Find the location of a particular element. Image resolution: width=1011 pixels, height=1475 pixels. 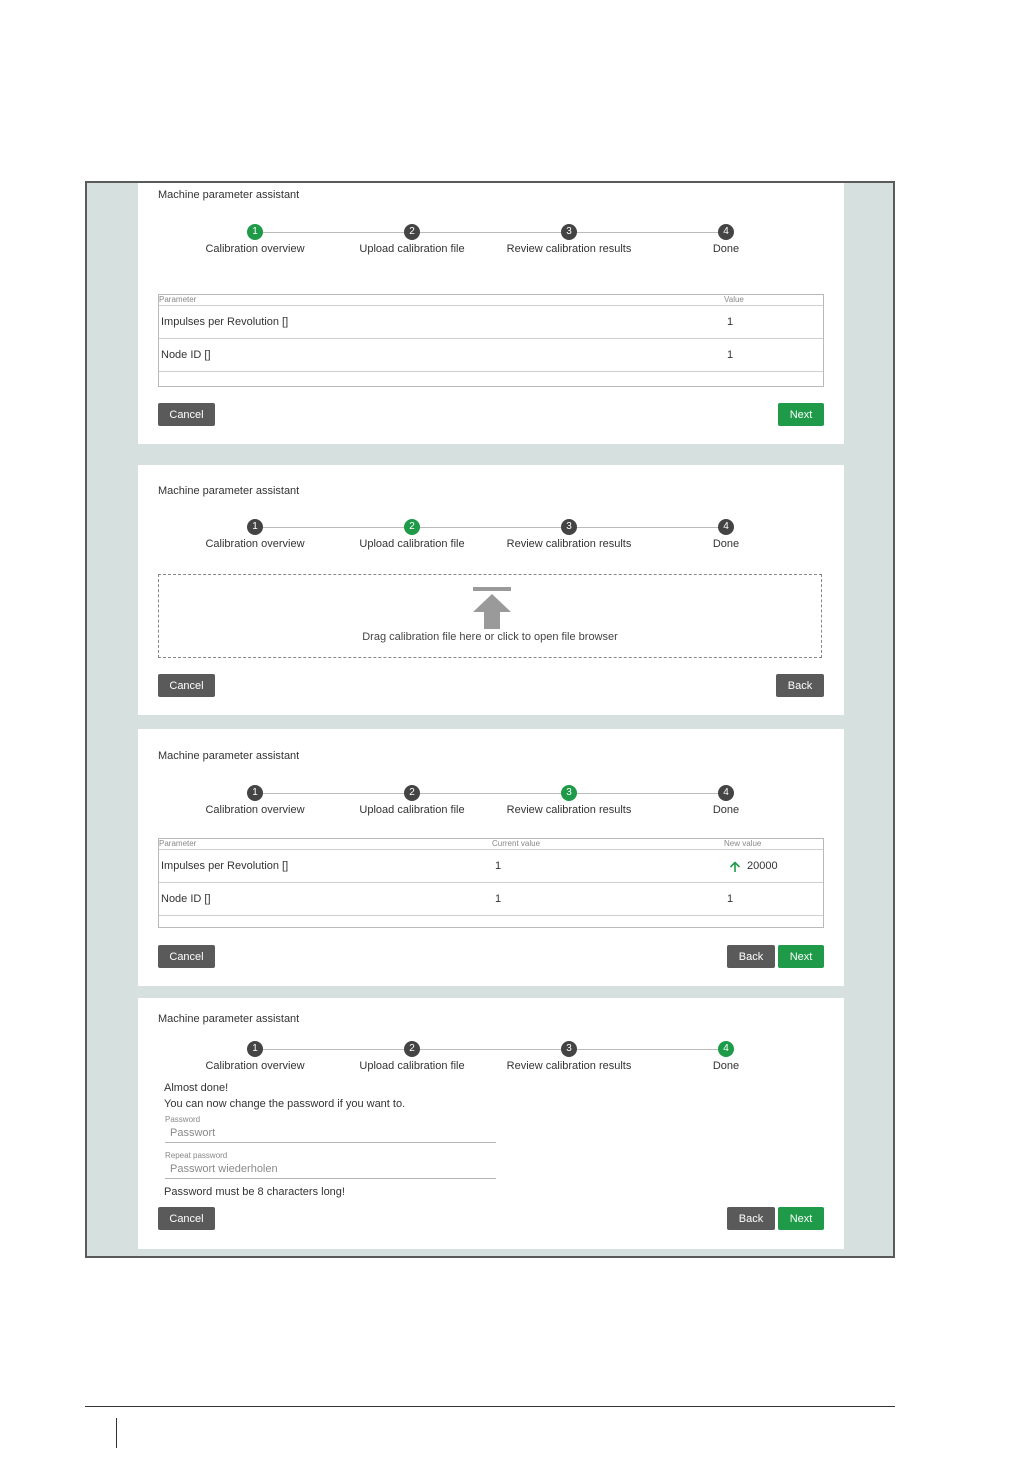

table-row: Node ID [] 1 is located at coordinates (491, 355).